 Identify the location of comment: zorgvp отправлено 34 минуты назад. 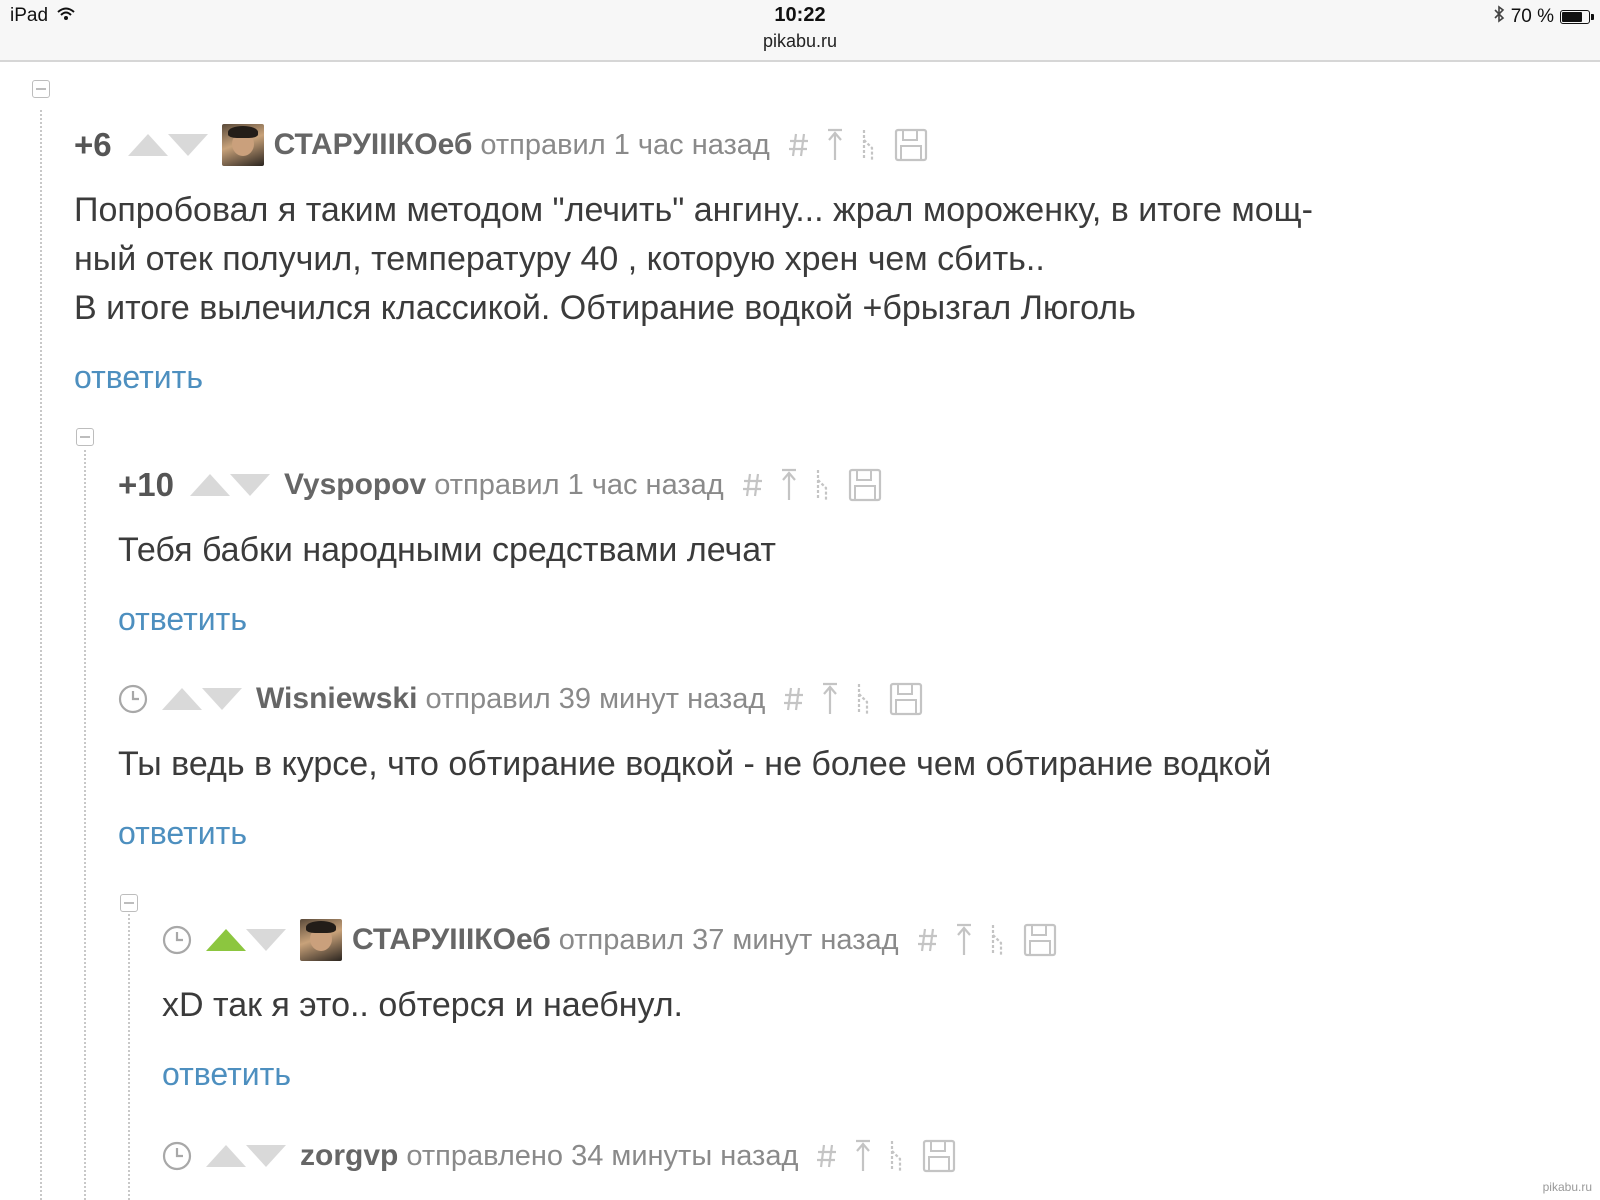
(559, 1156).